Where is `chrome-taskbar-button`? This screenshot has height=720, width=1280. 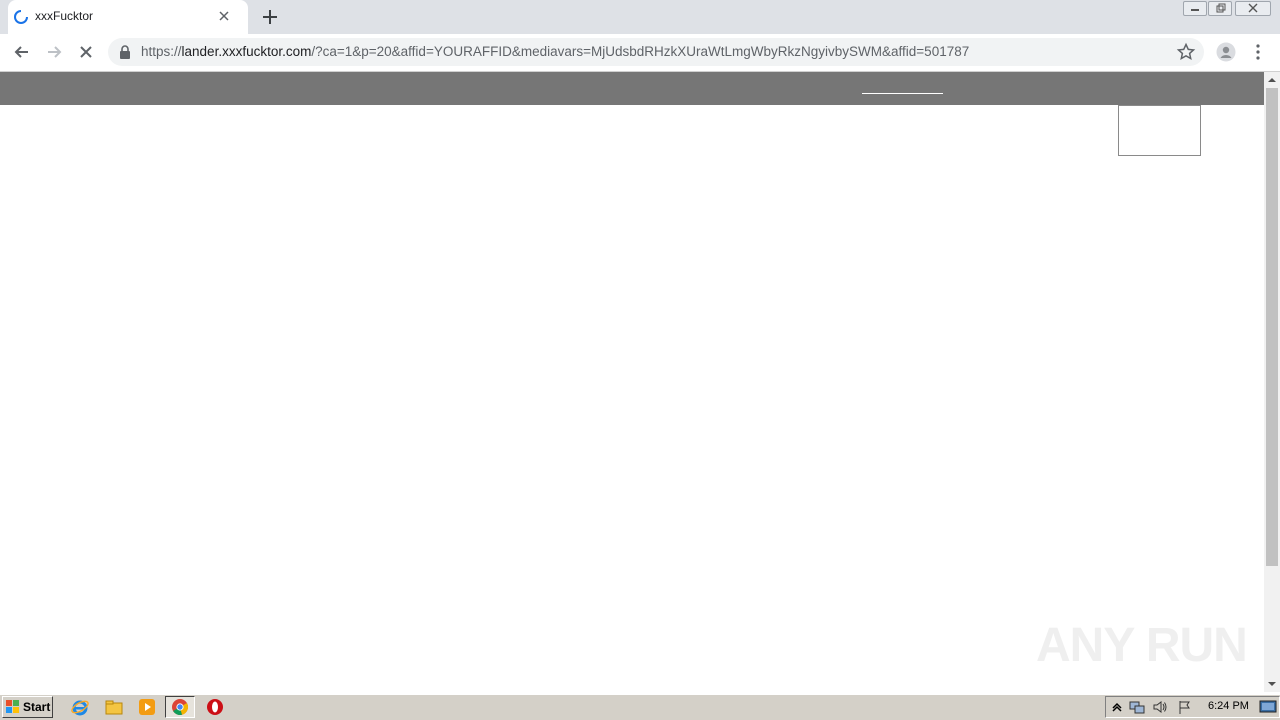
chrome-taskbar-button is located at coordinates (180, 707).